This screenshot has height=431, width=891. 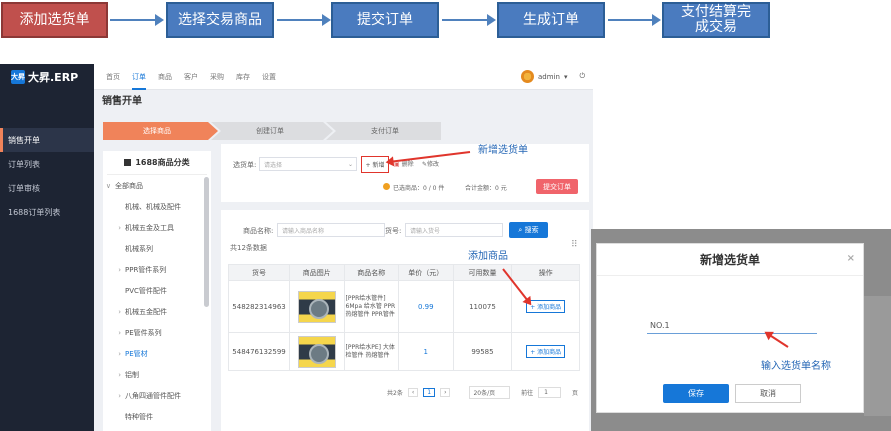 What do you see at coordinates (385, 131) in the screenshot?
I see `step-pay-order: 支付订单` at bounding box center [385, 131].